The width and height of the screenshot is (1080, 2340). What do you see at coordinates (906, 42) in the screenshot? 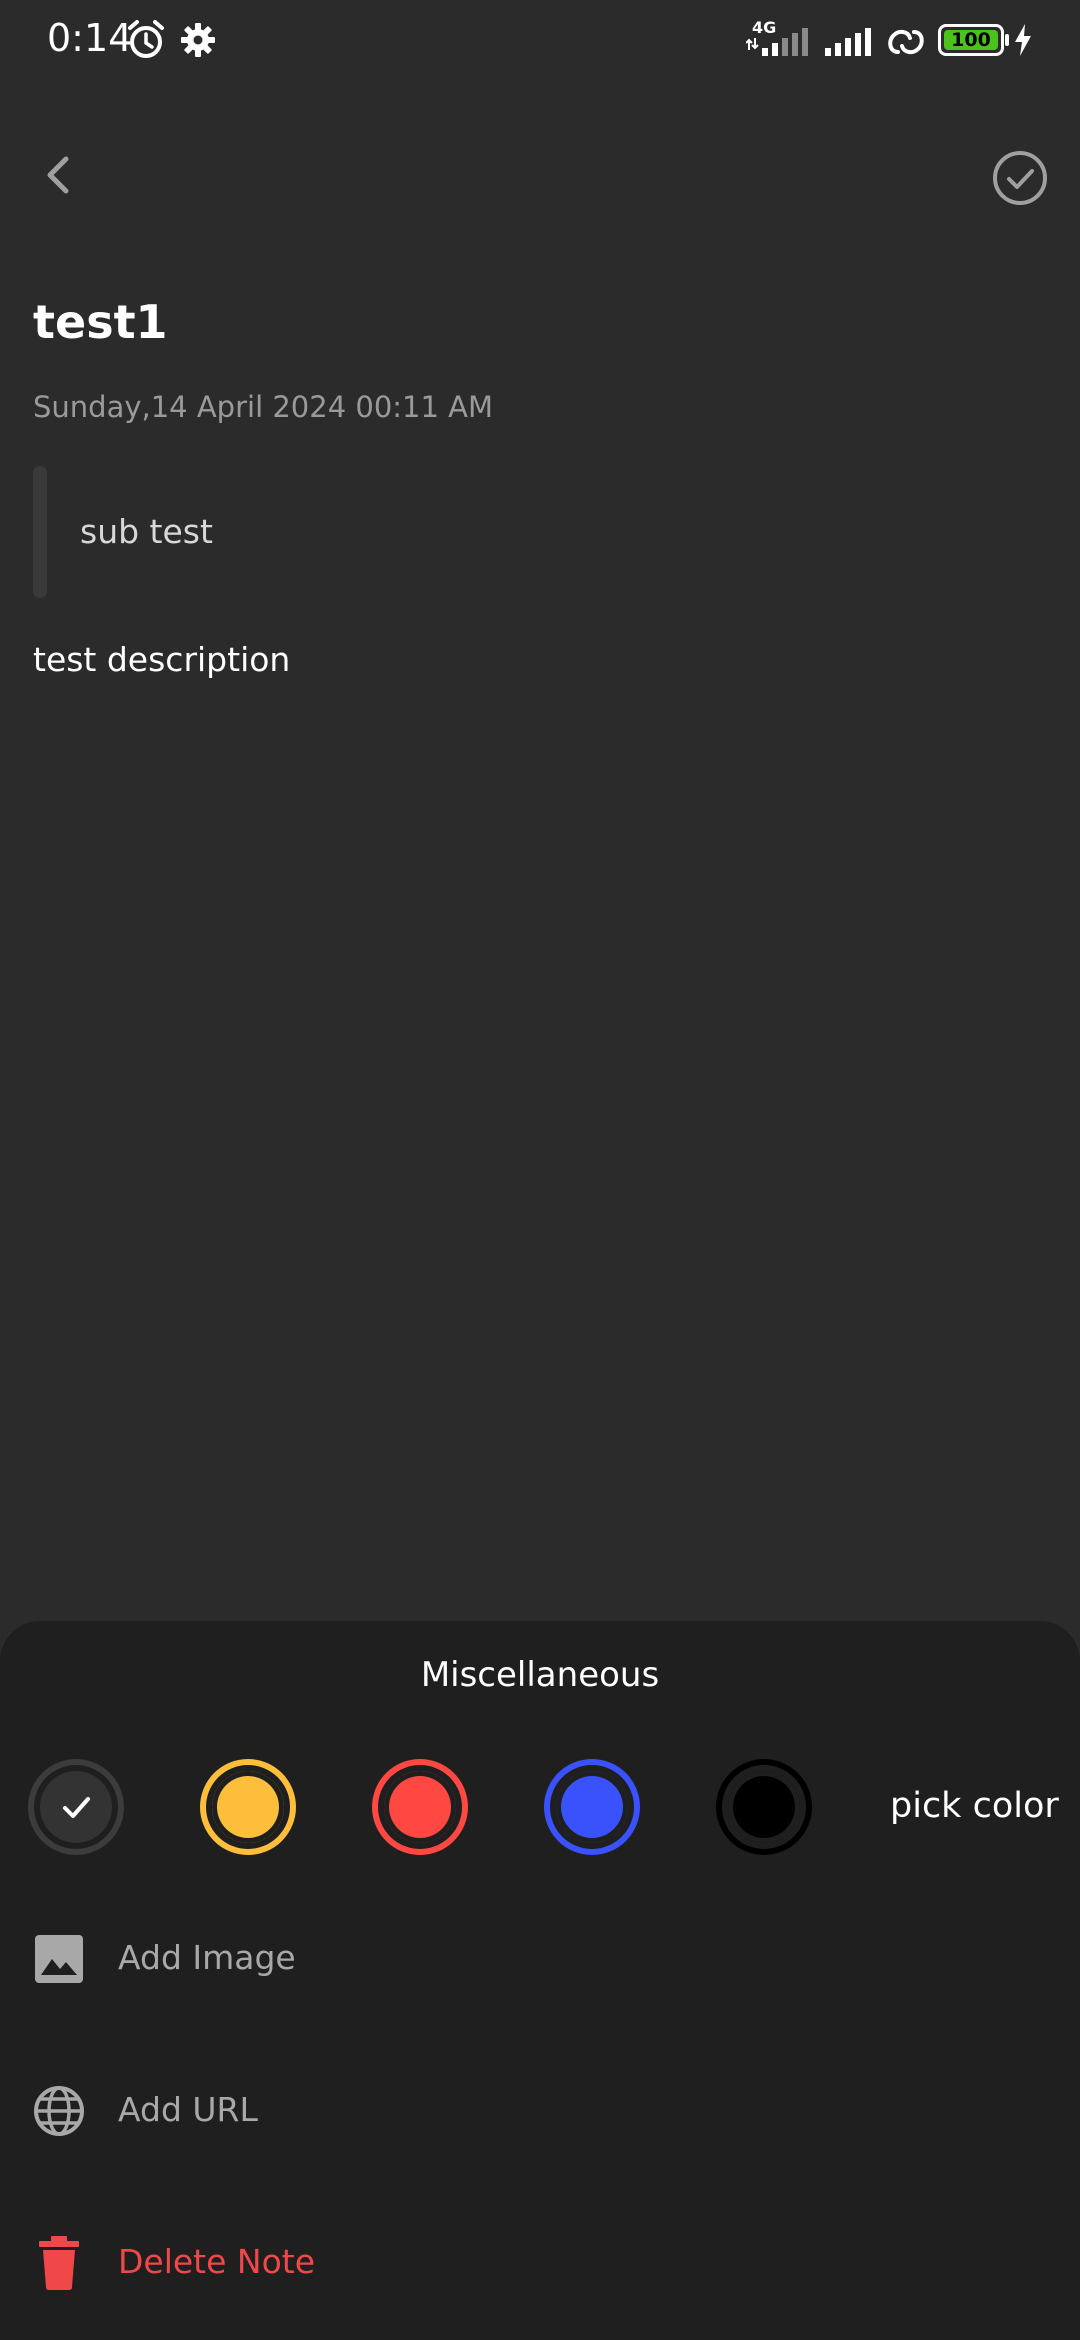
I see `link-icon` at bounding box center [906, 42].